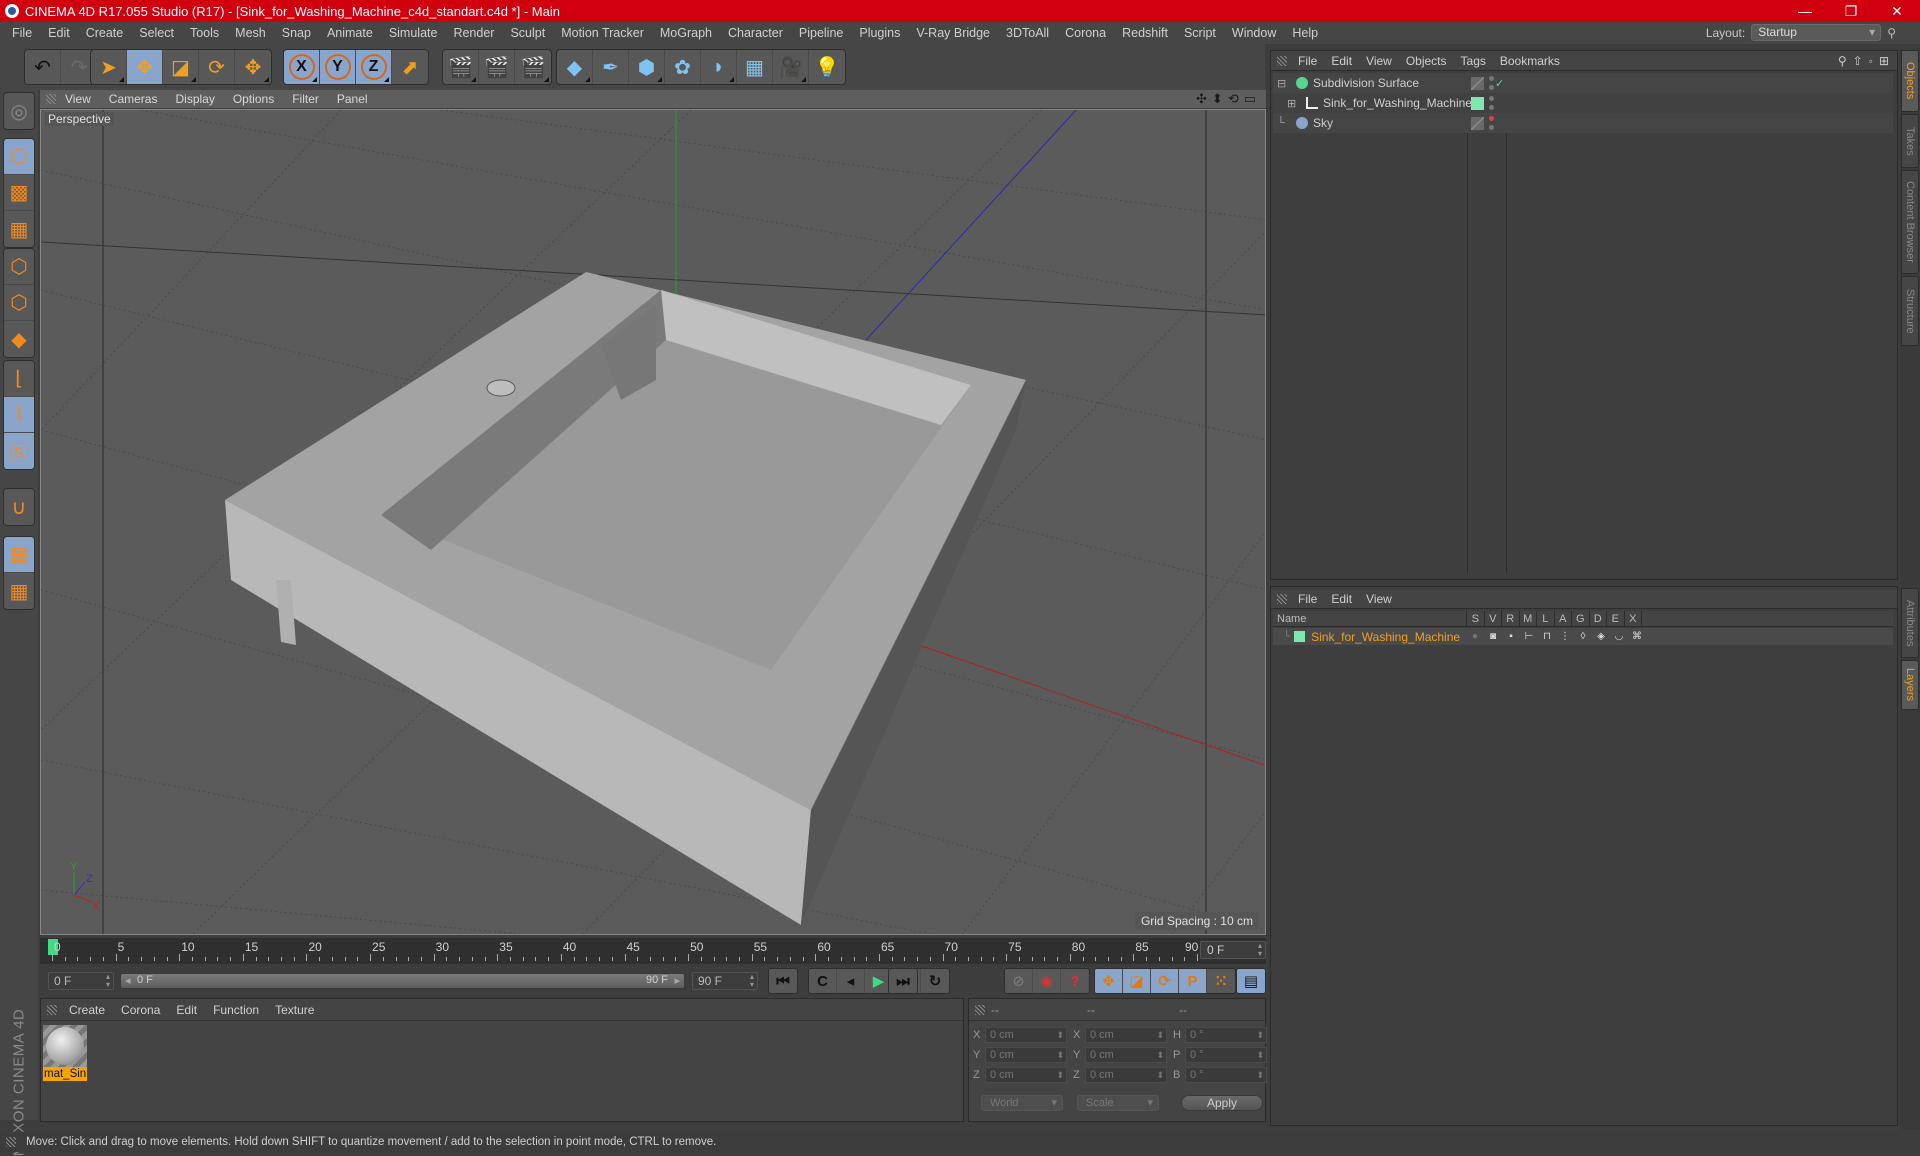 The width and height of the screenshot is (1920, 1156). I want to click on new-view-icon: ⊞, so click(1884, 61).